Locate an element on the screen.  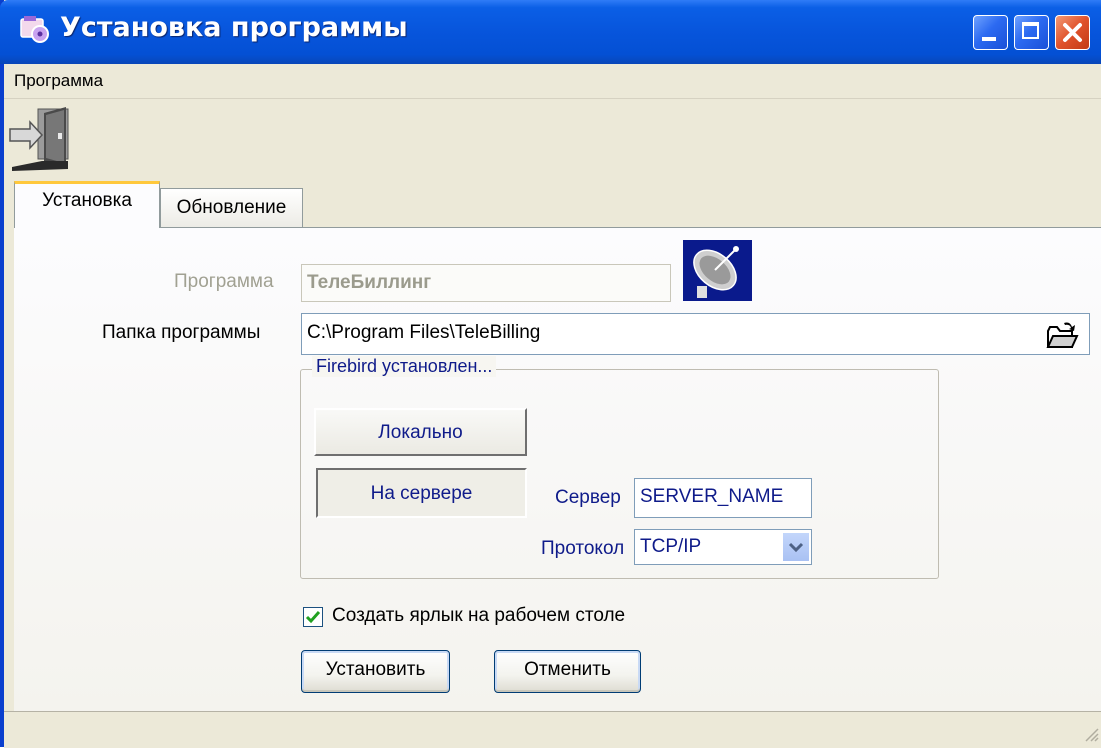
local-button: Локально is located at coordinates (420, 432).